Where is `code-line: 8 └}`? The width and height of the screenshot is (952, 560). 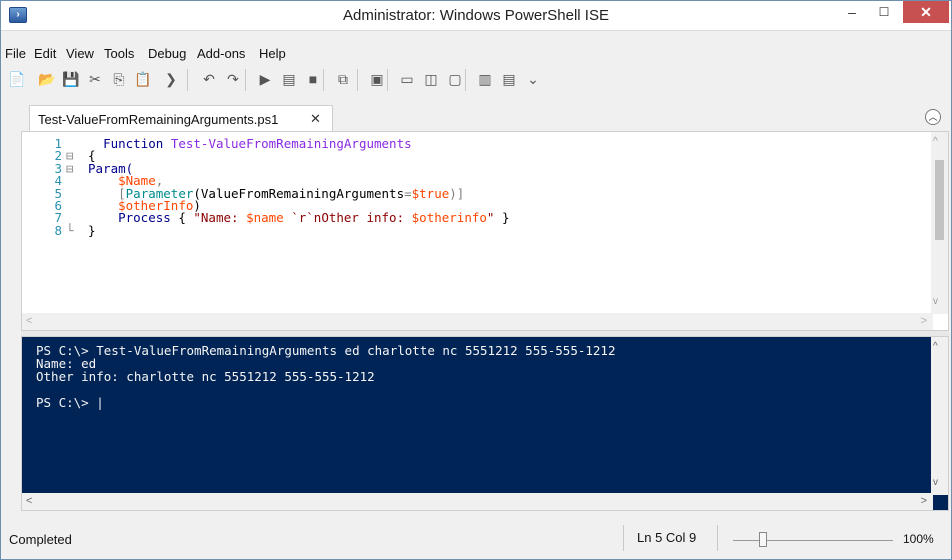
code-line: 8 └} is located at coordinates (266, 230).